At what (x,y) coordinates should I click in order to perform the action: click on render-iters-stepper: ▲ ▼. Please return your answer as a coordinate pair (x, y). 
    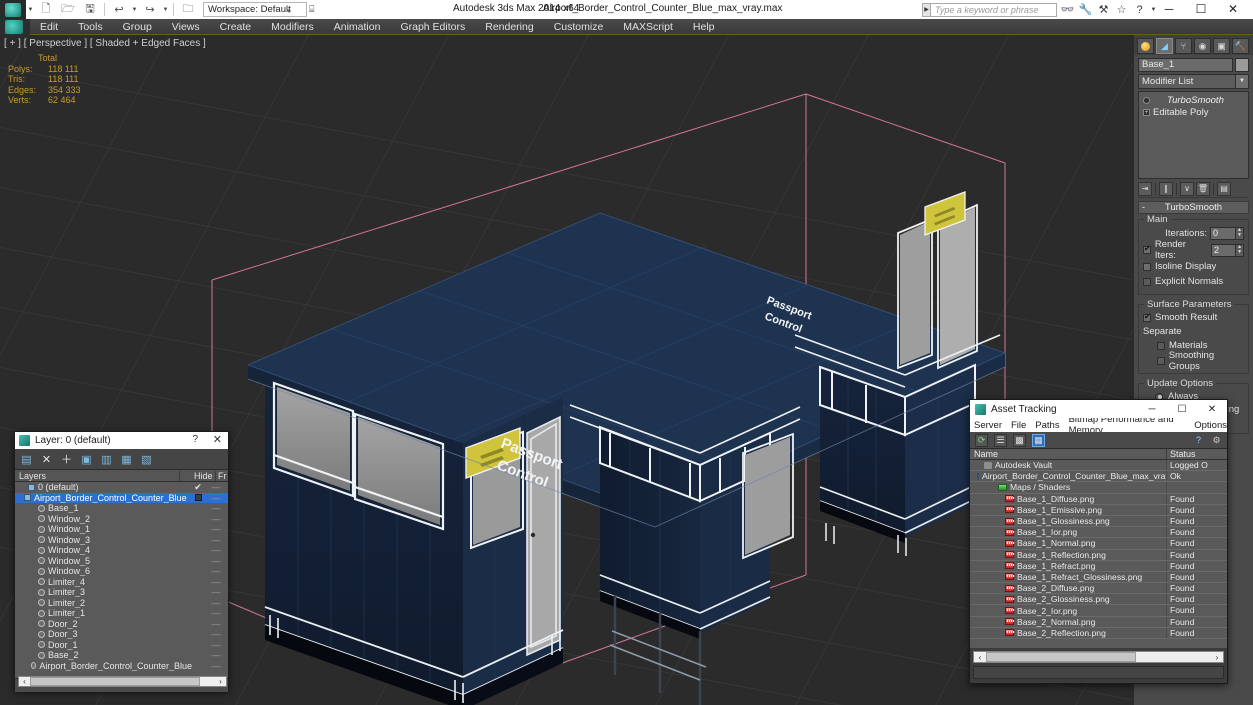
    Looking at the image, I should click on (1240, 250).